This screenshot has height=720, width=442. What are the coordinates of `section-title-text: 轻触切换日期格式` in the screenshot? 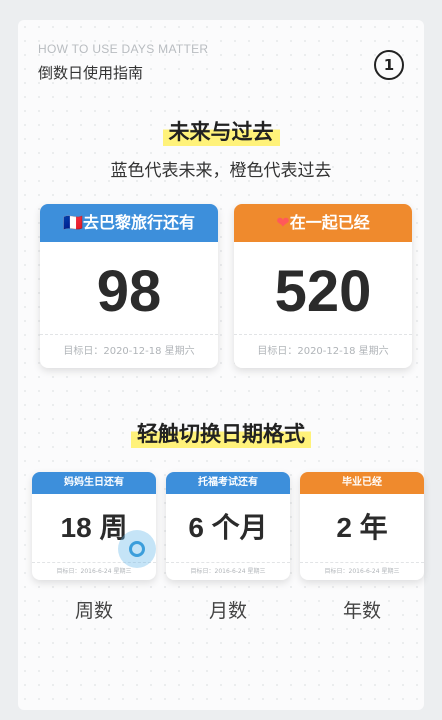 It's located at (221, 433).